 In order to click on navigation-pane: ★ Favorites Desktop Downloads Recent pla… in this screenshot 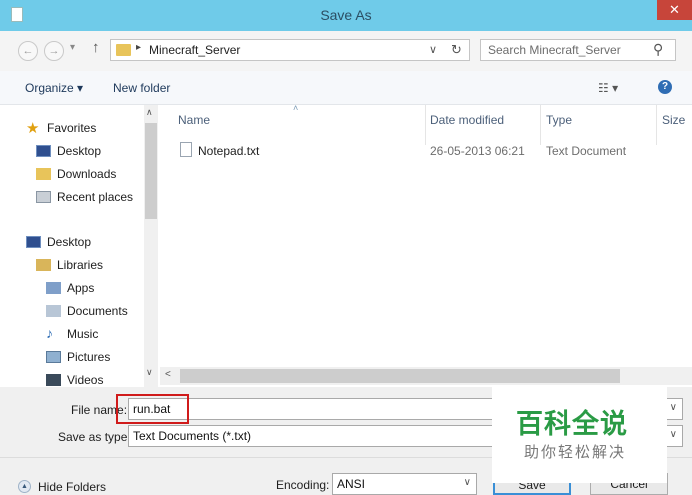, I will do `click(80, 246)`.